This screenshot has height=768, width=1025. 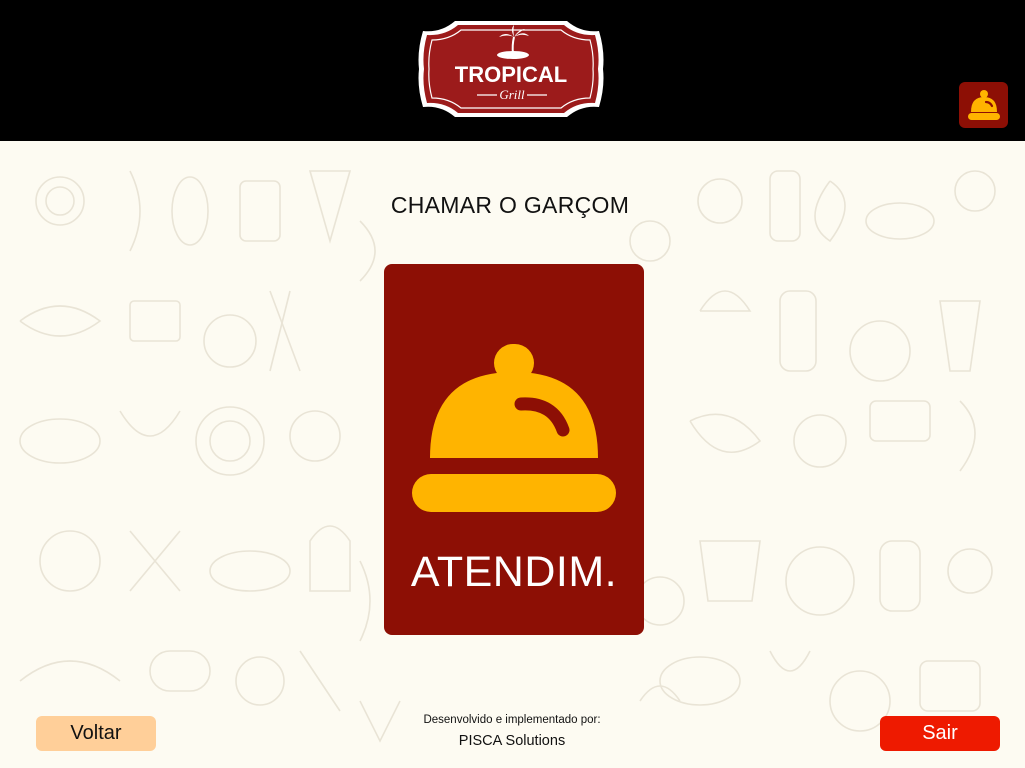 What do you see at coordinates (514, 572) in the screenshot?
I see `call-waiter-card-label: ATENDIM.` at bounding box center [514, 572].